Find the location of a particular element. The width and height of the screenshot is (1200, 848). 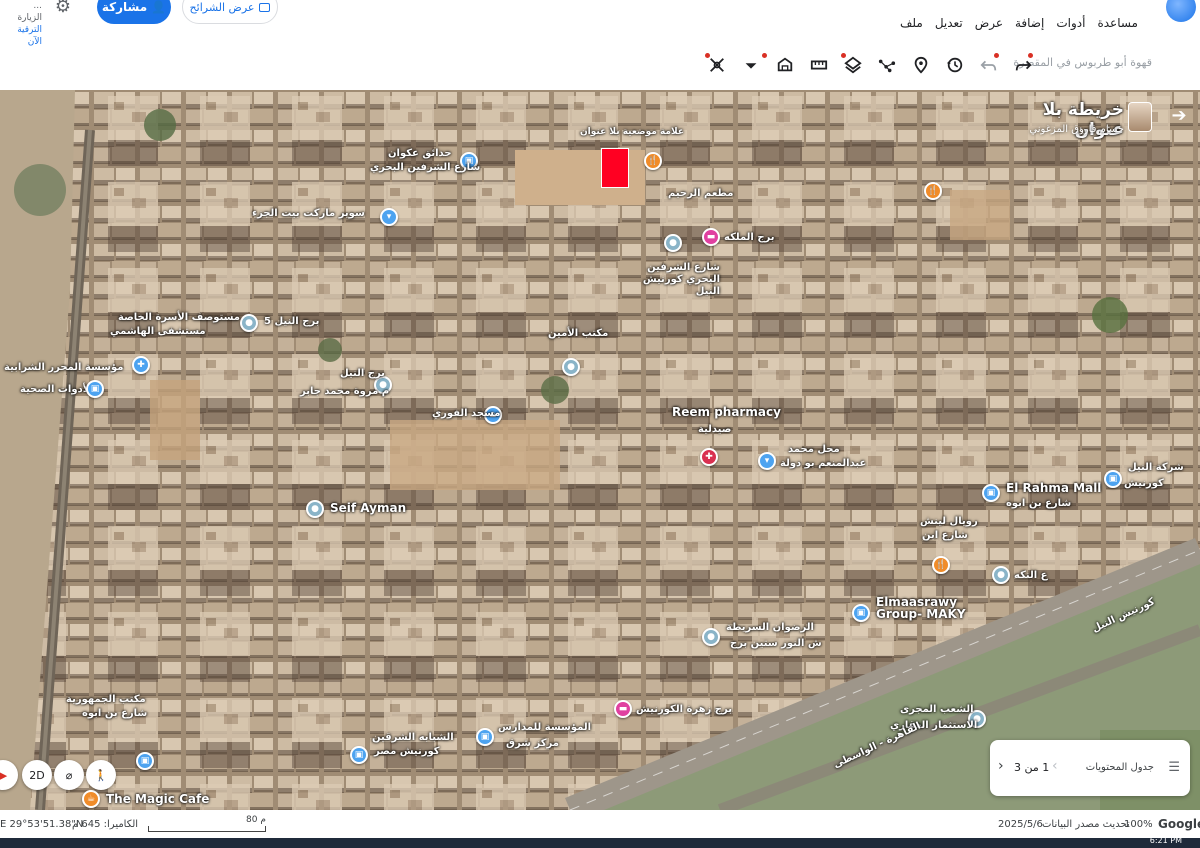

place-label: مسجد الفوري is located at coordinates (466, 413).